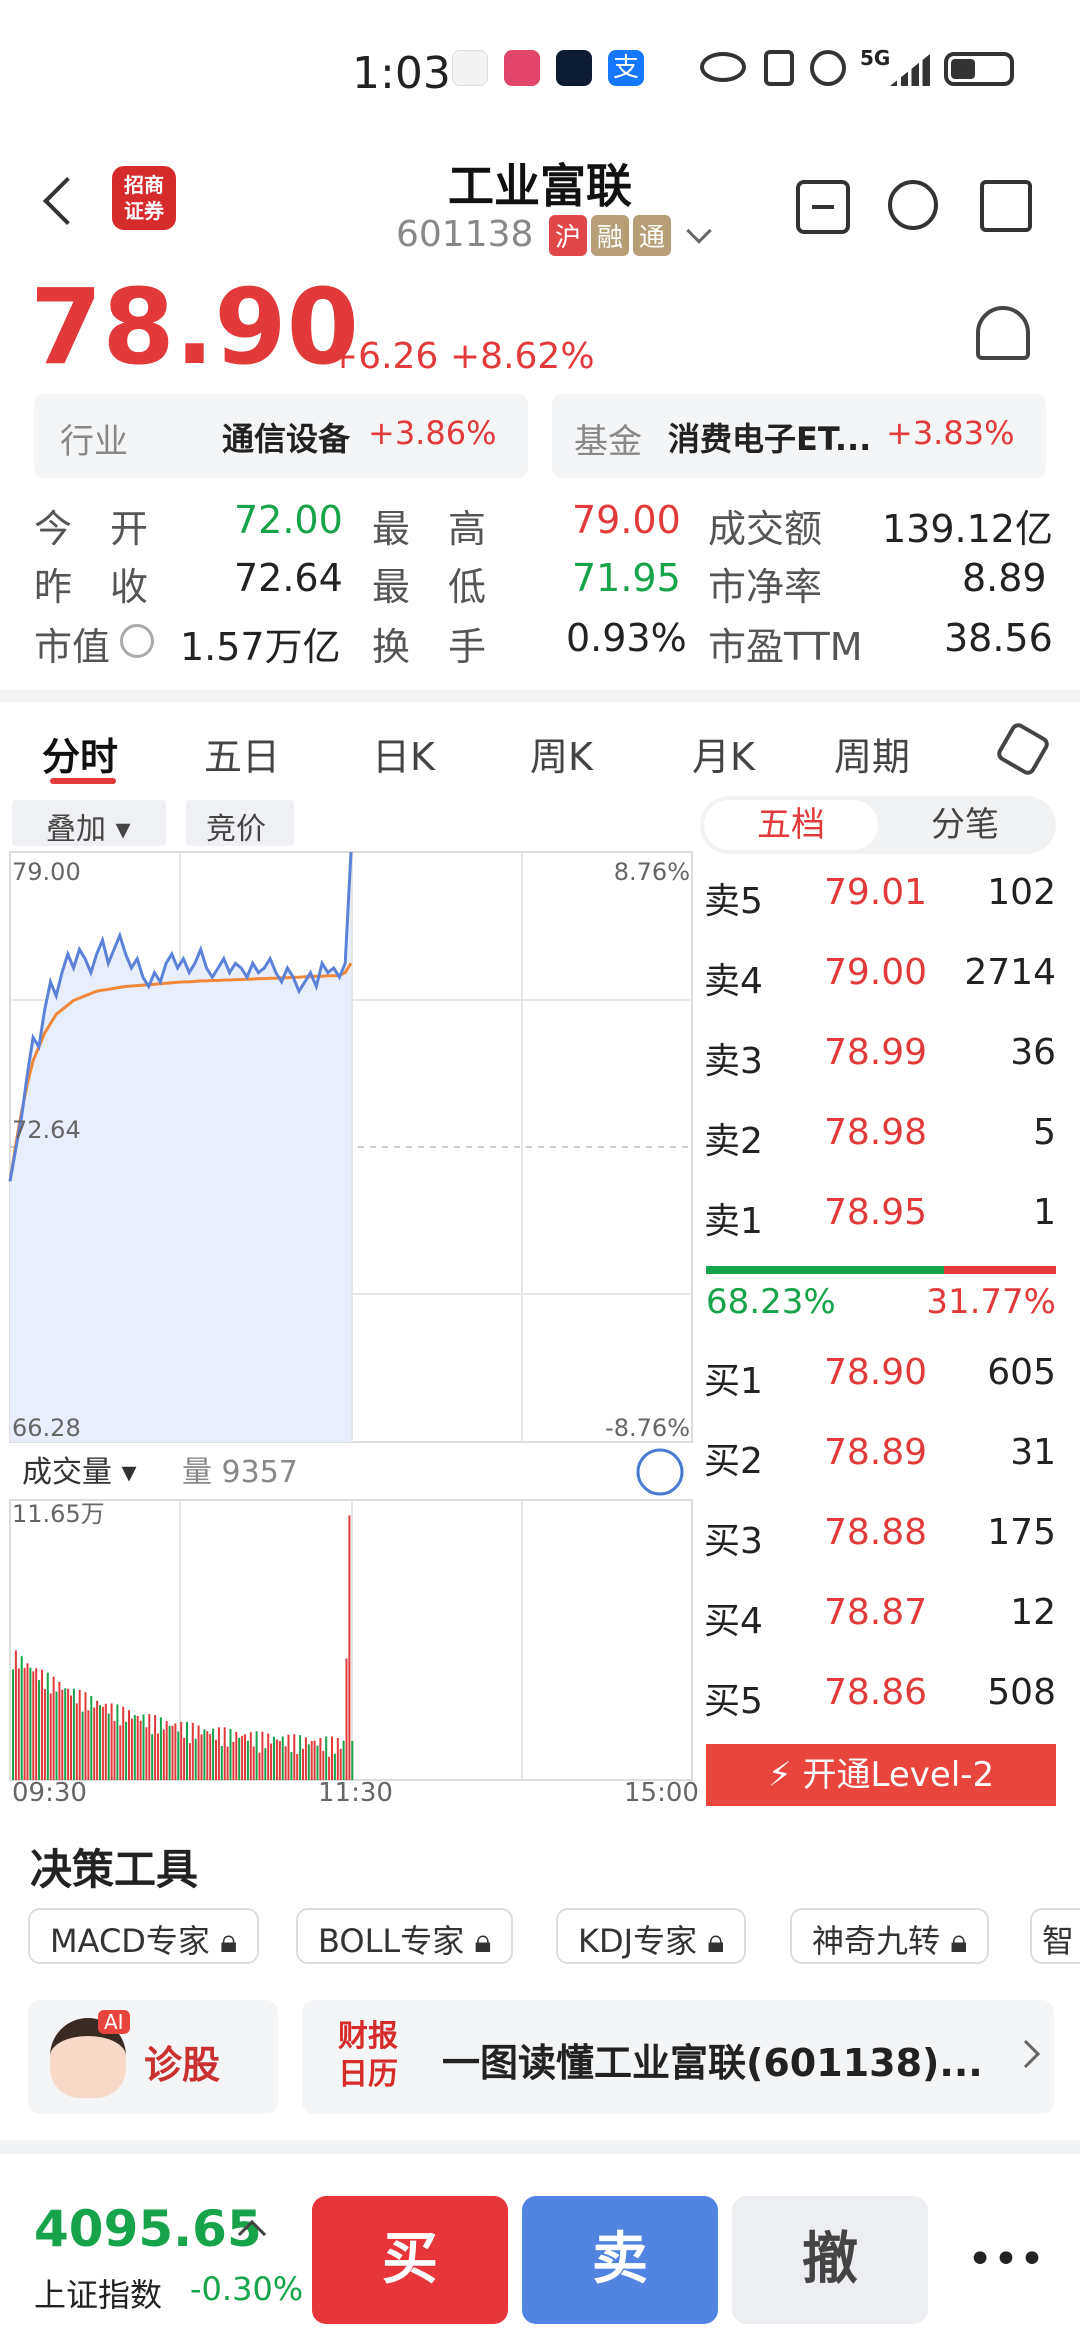 Image resolution: width=1080 pixels, height=2340 pixels. I want to click on stock-code-line: 601138 沪融通, so click(554, 235).